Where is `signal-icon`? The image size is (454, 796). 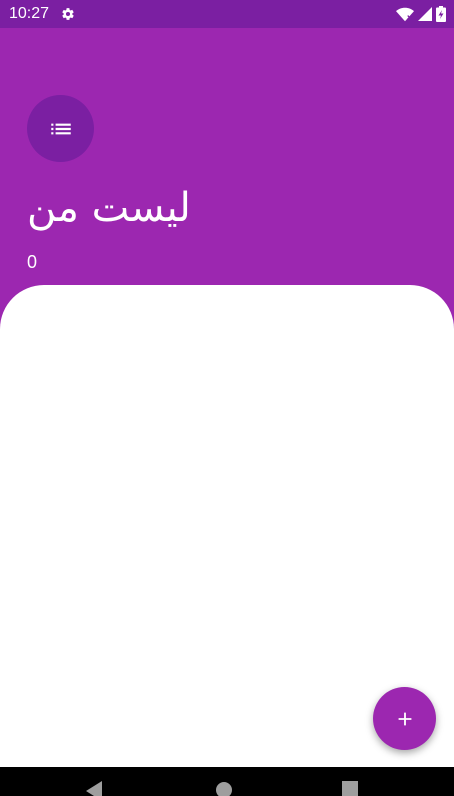 signal-icon is located at coordinates (425, 14).